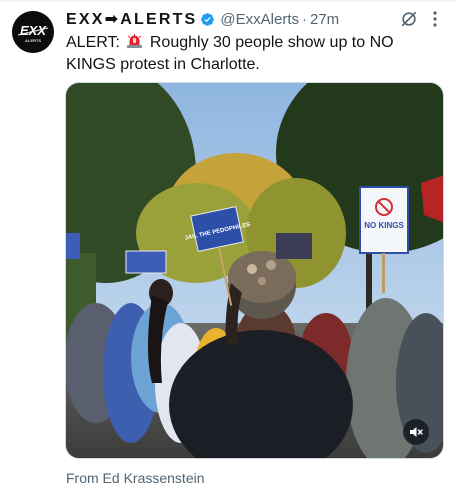 This screenshot has height=500, width=456. I want to click on avatar-logo-text: EXX, so click(33, 30).